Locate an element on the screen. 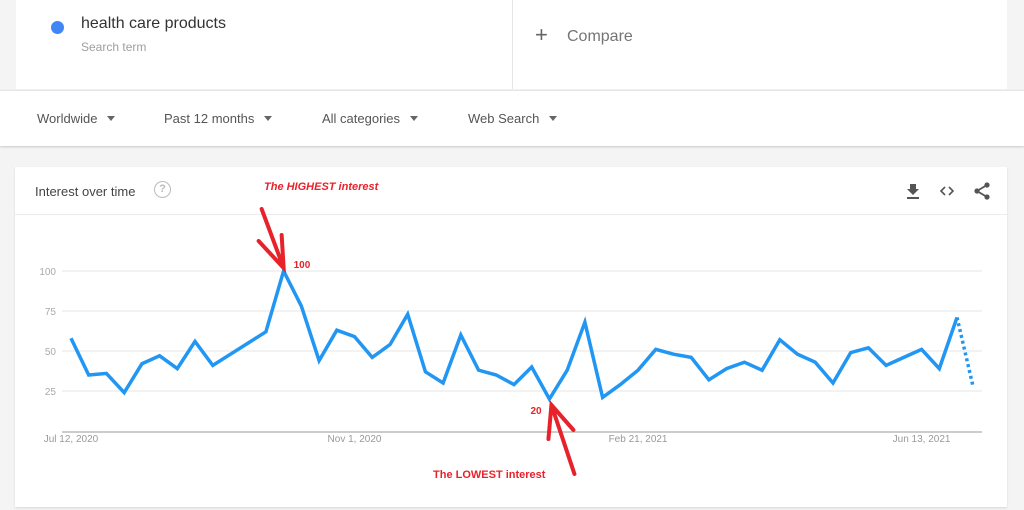 This screenshot has width=1024, height=510. lowest-interest-label: The LOWEST interest is located at coordinates (489, 475).